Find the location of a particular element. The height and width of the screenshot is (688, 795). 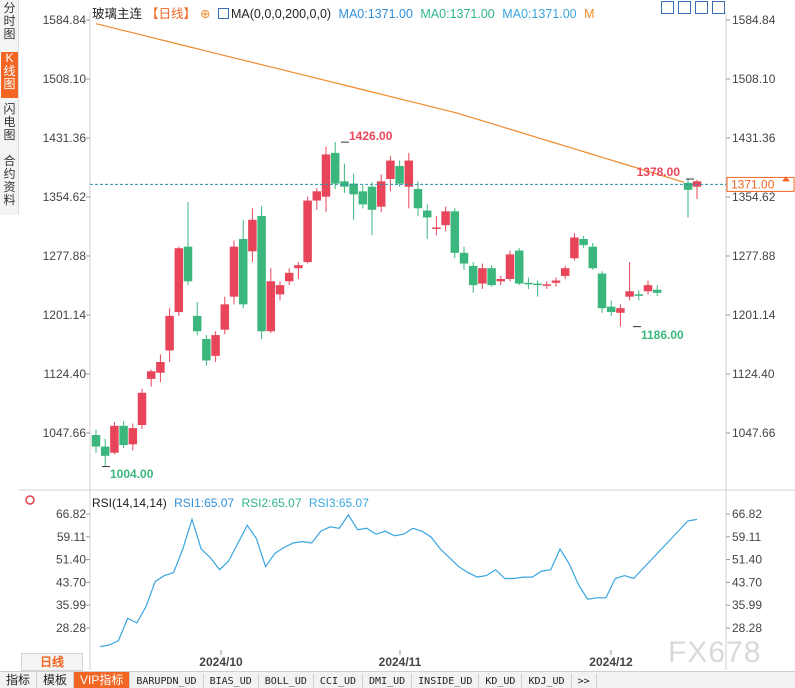

rsi-settings-icon is located at coordinates (30, 500).